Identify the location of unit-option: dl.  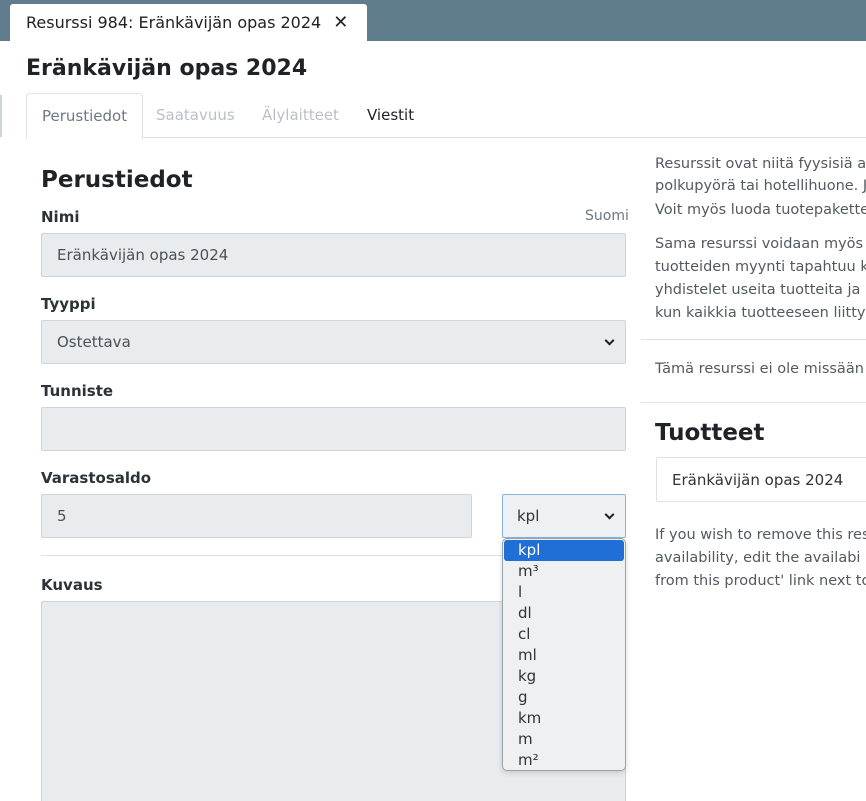
(564, 613).